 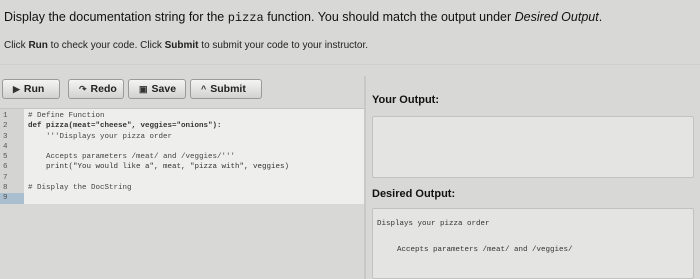 What do you see at coordinates (181, 45) in the screenshot?
I see `subinstruction-submit: Submit` at bounding box center [181, 45].